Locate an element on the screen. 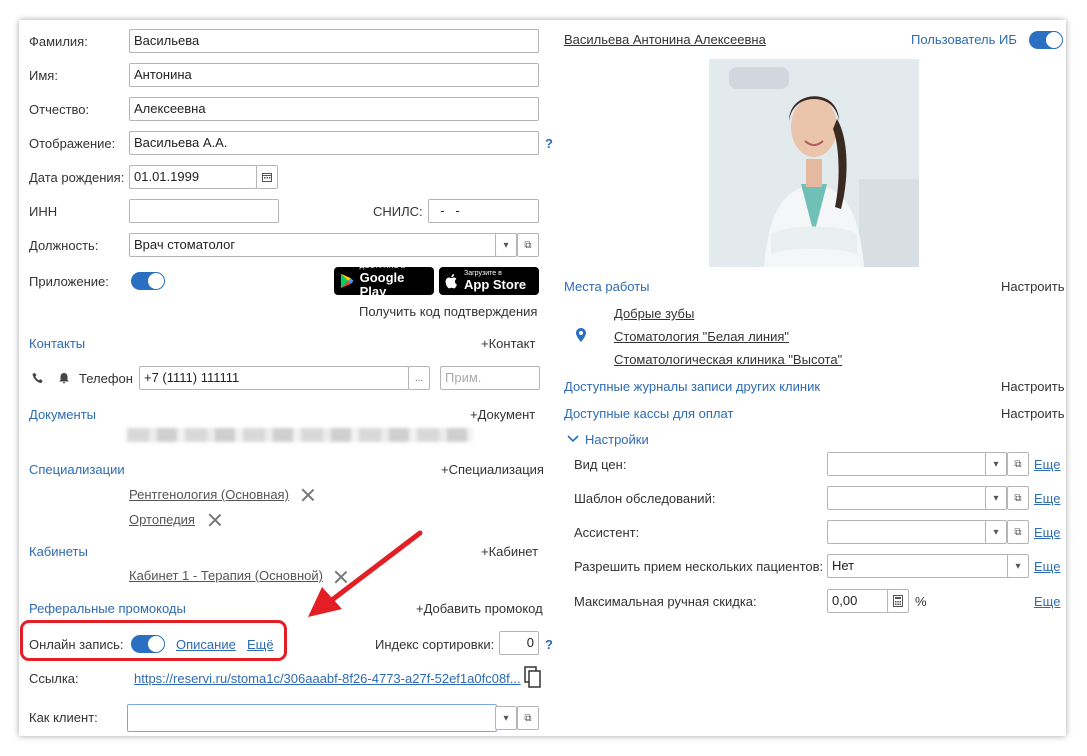 The image size is (1087, 756). client-field is located at coordinates (312, 718).